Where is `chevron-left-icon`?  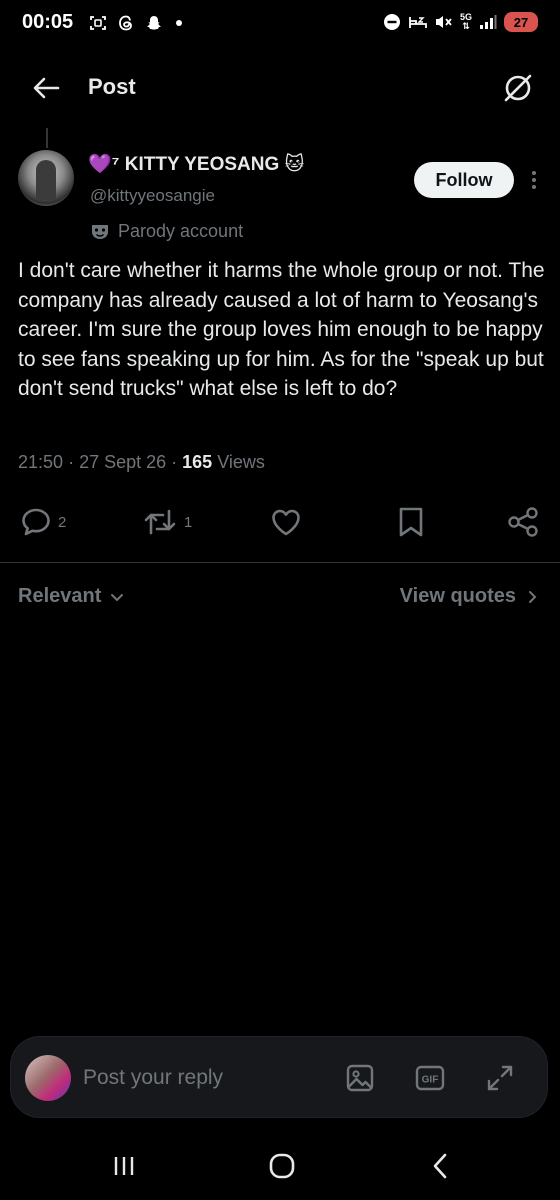
chevron-left-icon is located at coordinates (440, 1166).